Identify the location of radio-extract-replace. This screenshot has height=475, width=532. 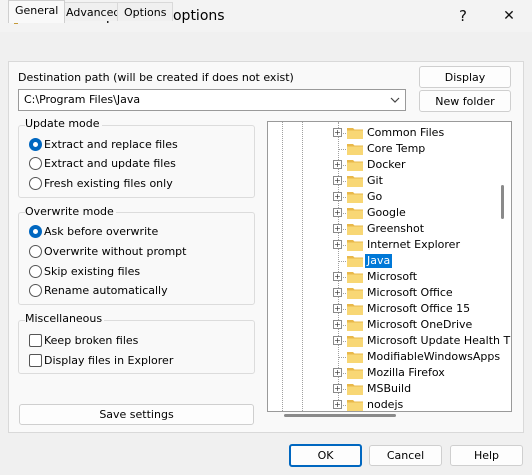
(35, 144).